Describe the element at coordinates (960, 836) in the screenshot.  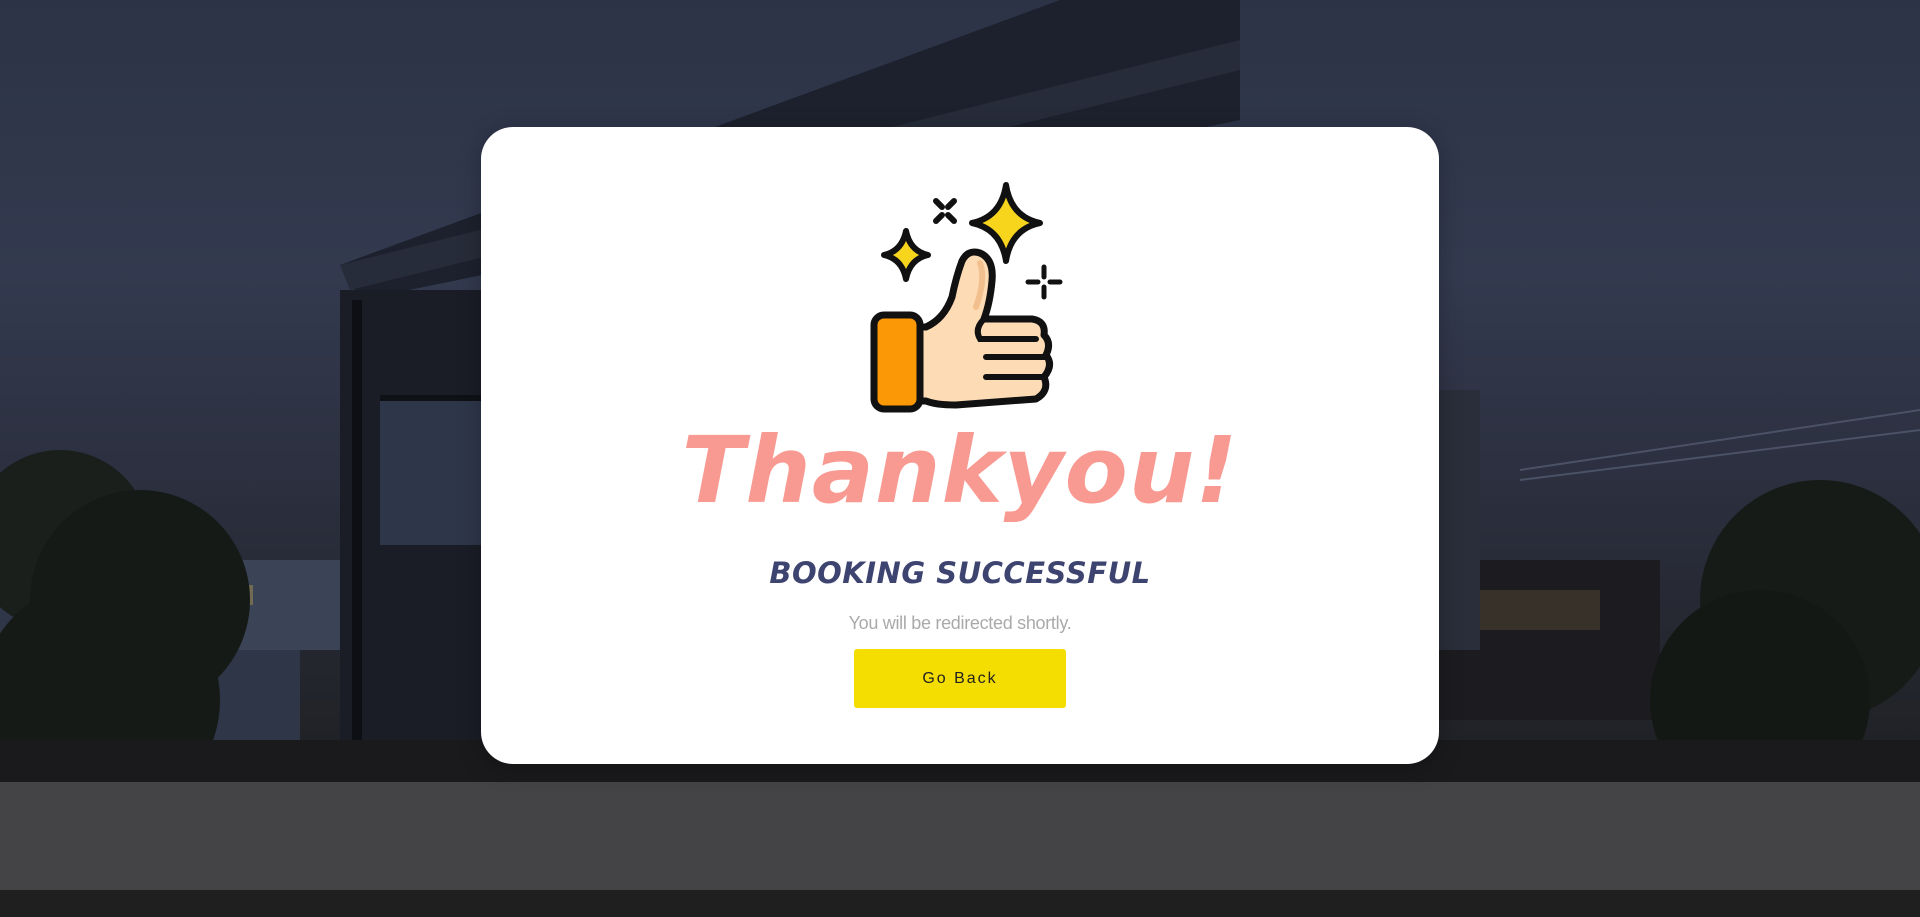
I see `page-lower-band` at that location.